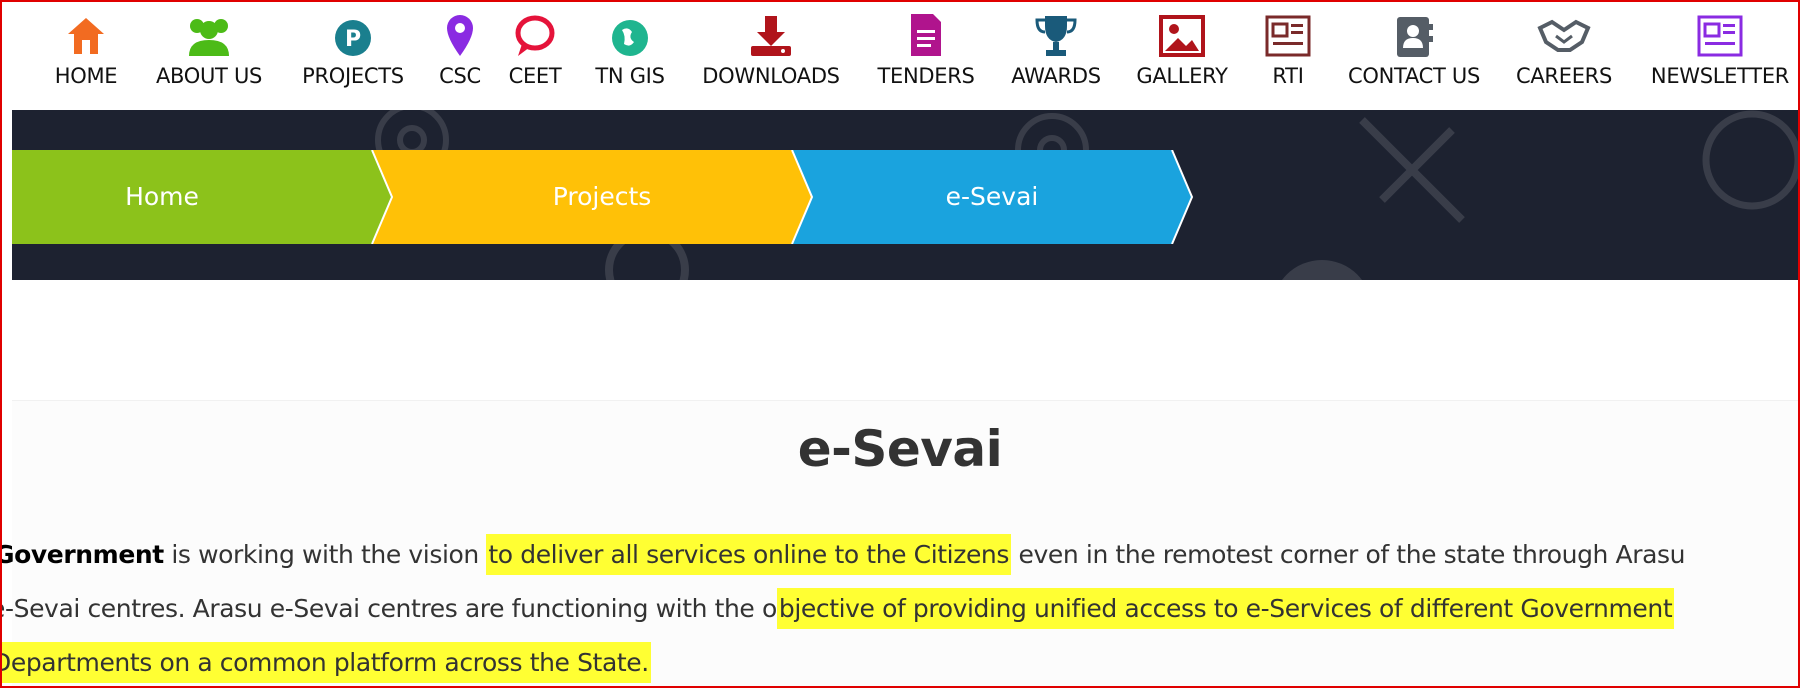 This screenshot has height=688, width=1800. I want to click on nav-item-about-us: ABOUT US, so click(209, 56).